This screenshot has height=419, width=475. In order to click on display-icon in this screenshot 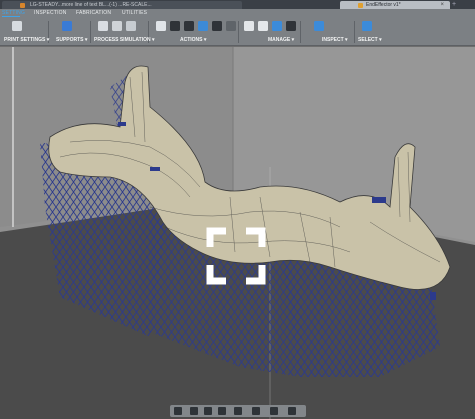, I will do `click(238, 411)`.